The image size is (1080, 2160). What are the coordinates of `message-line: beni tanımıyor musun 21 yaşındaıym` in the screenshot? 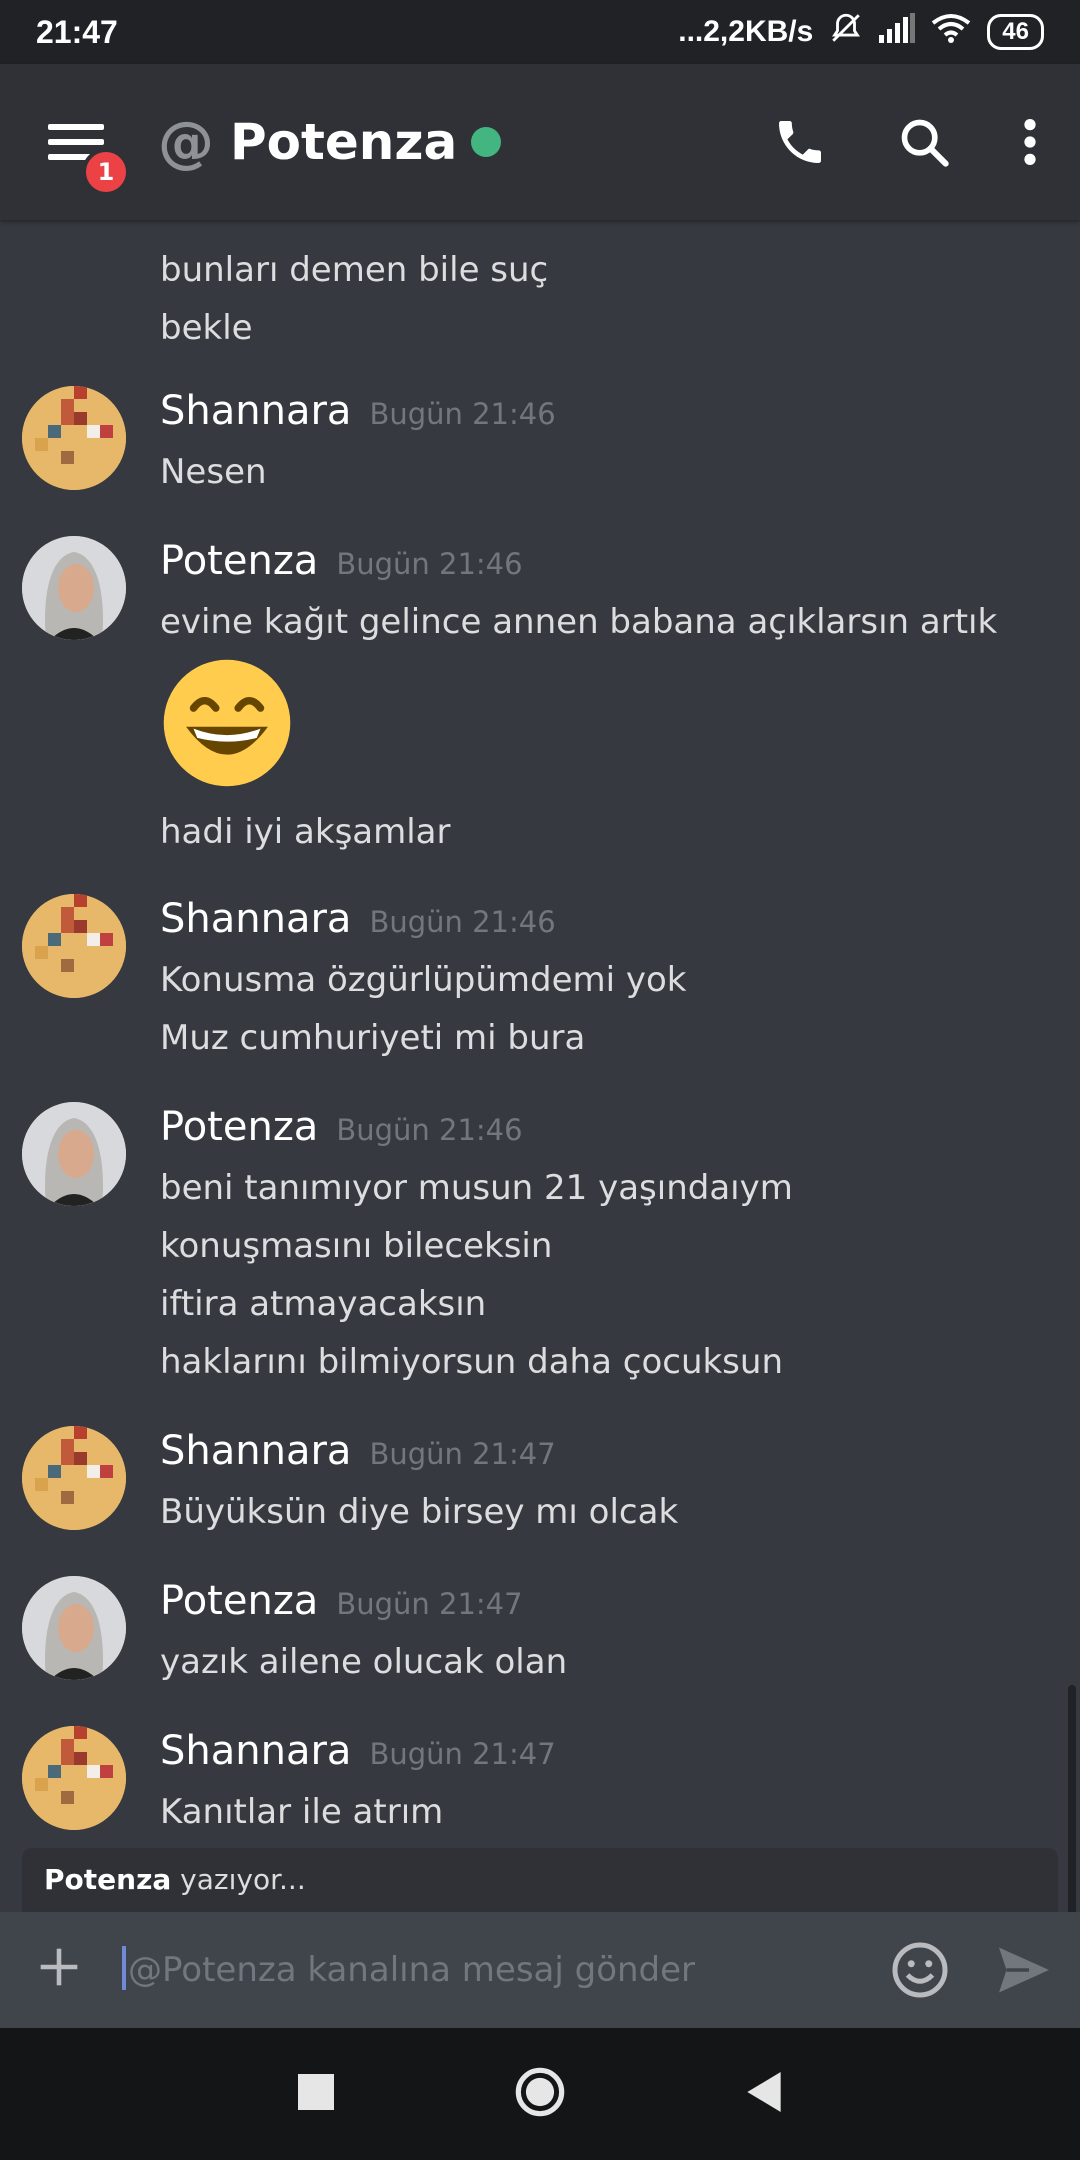 It's located at (476, 1188).